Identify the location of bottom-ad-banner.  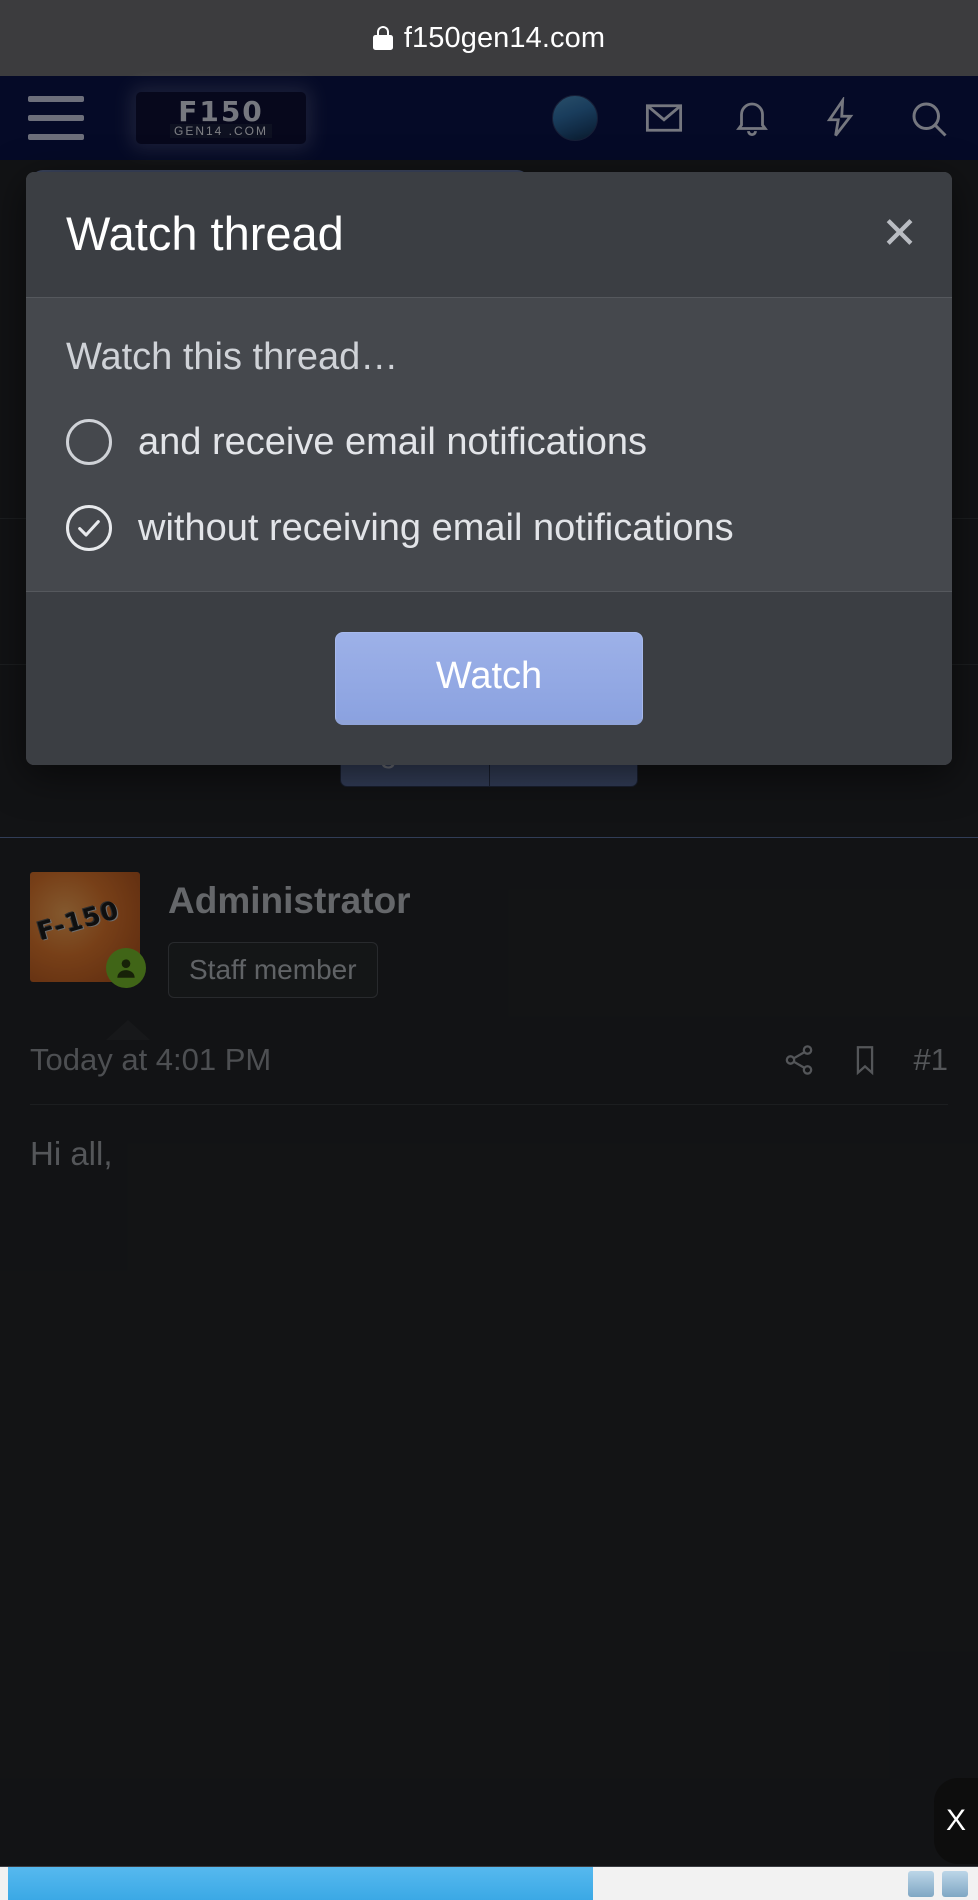
(300, 1883).